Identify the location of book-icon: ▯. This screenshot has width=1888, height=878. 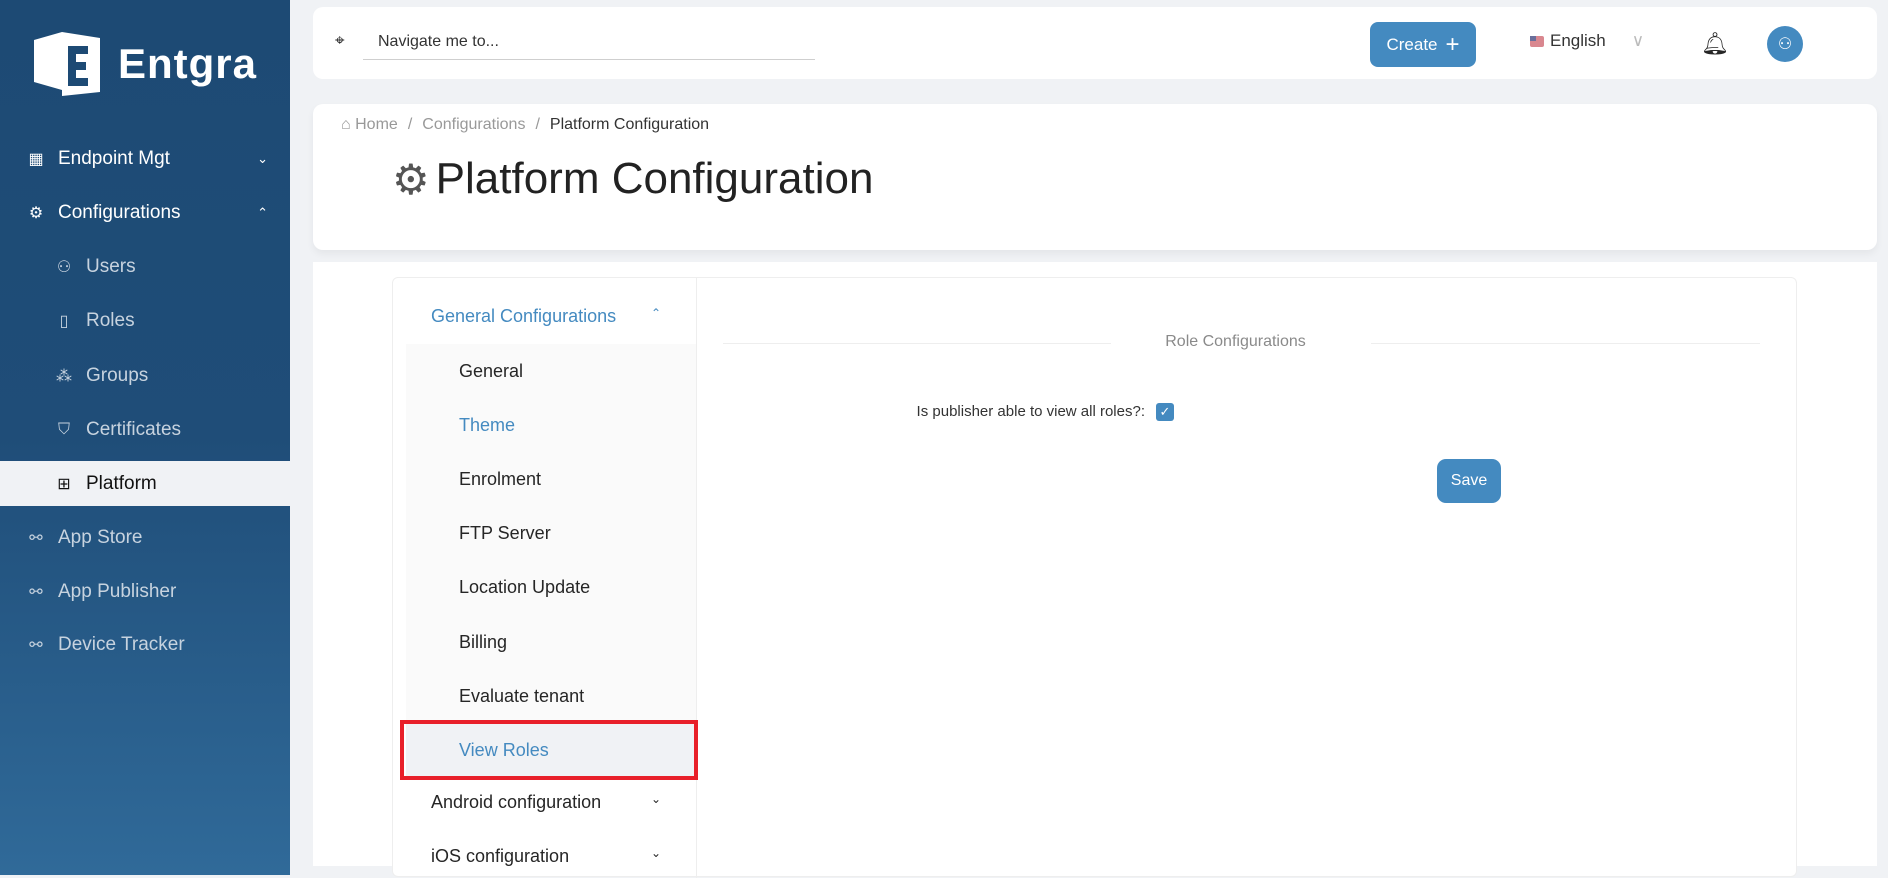
(64, 321).